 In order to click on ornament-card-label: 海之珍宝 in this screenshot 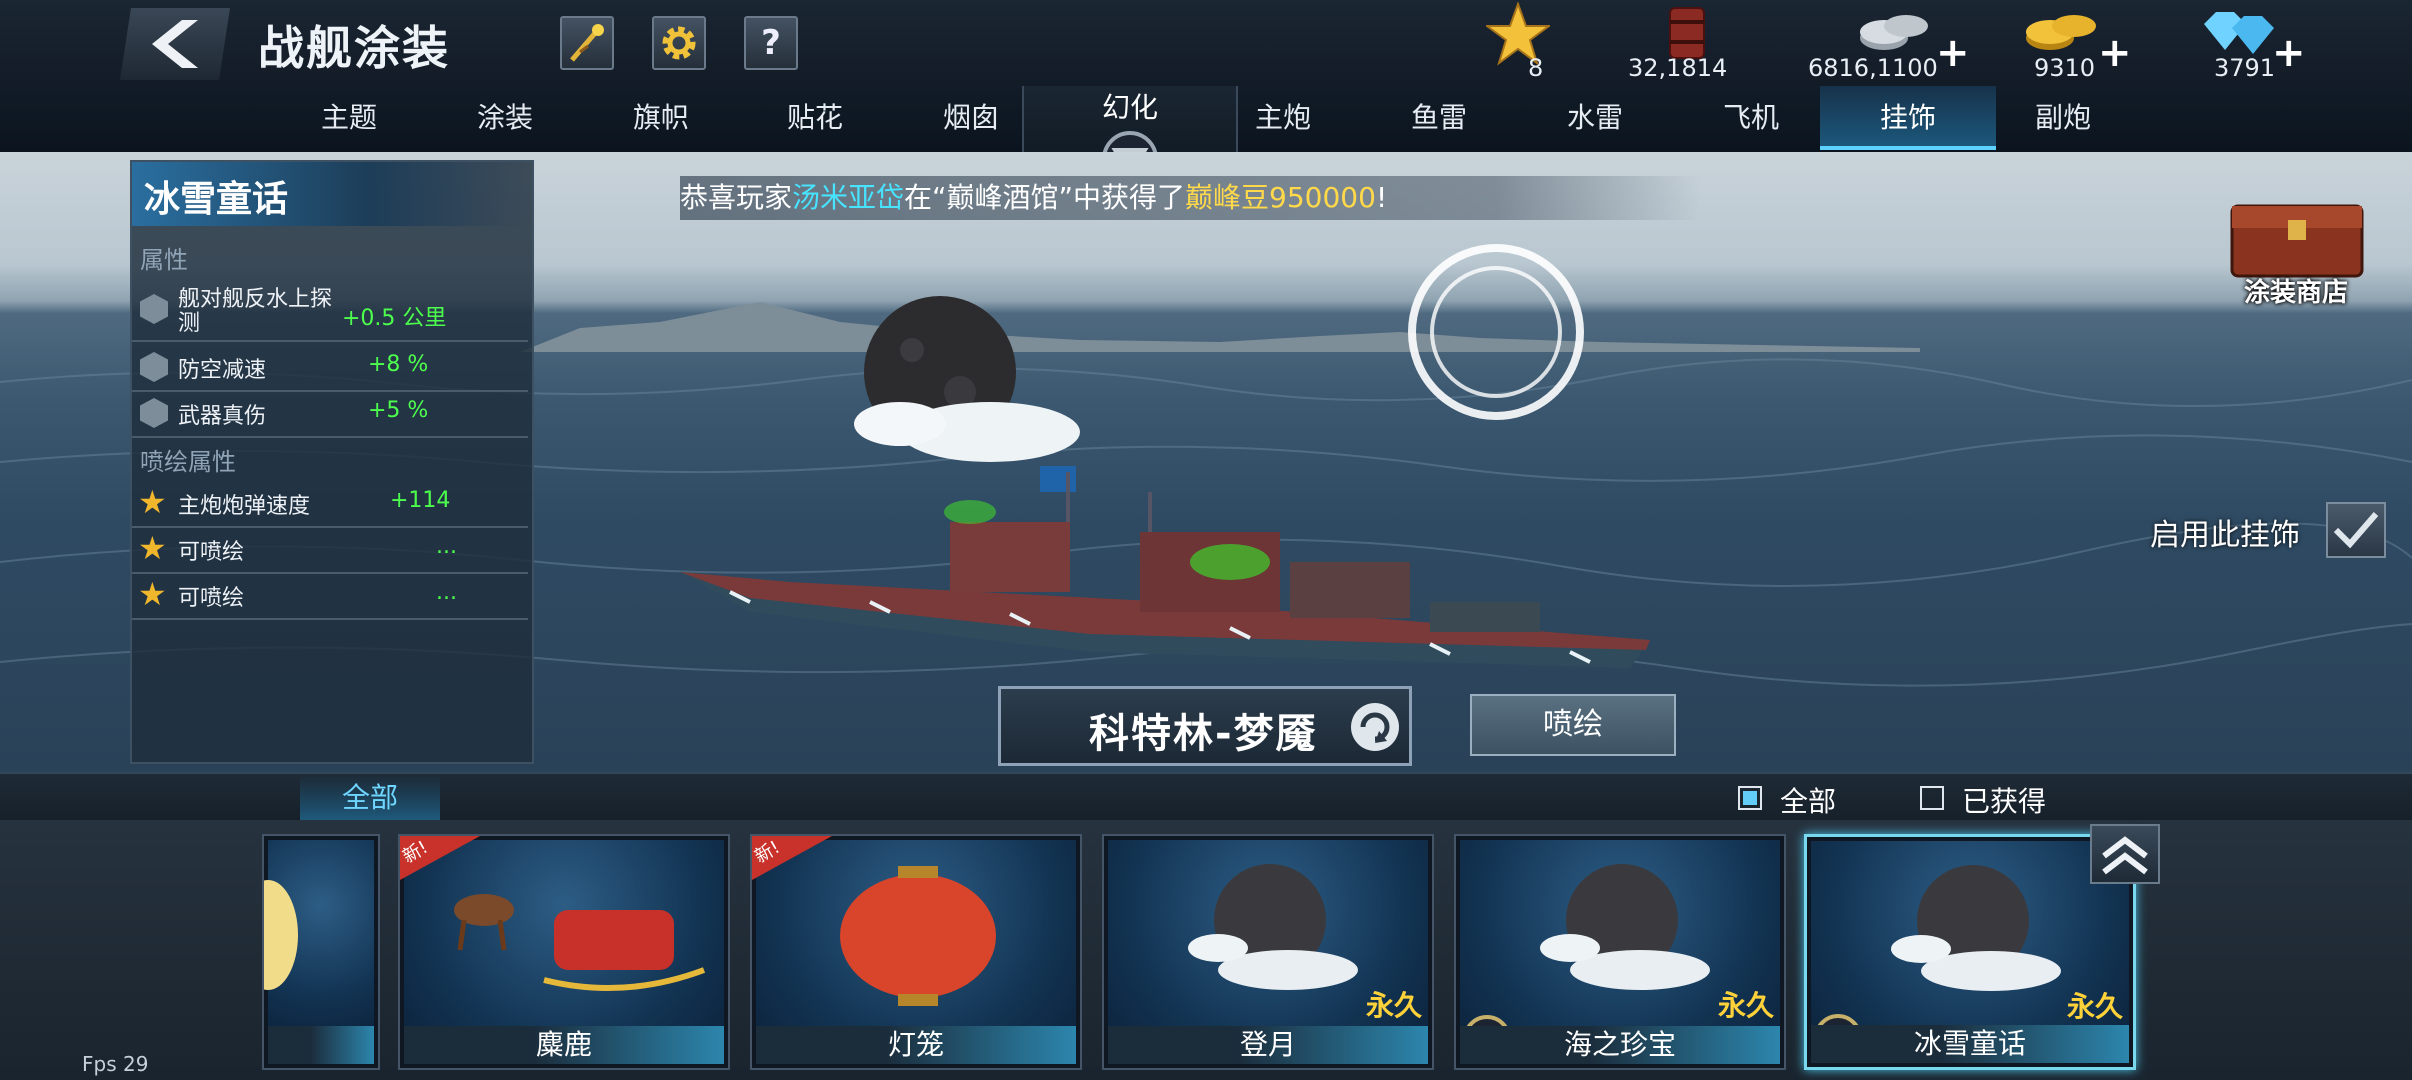, I will do `click(1620, 1045)`.